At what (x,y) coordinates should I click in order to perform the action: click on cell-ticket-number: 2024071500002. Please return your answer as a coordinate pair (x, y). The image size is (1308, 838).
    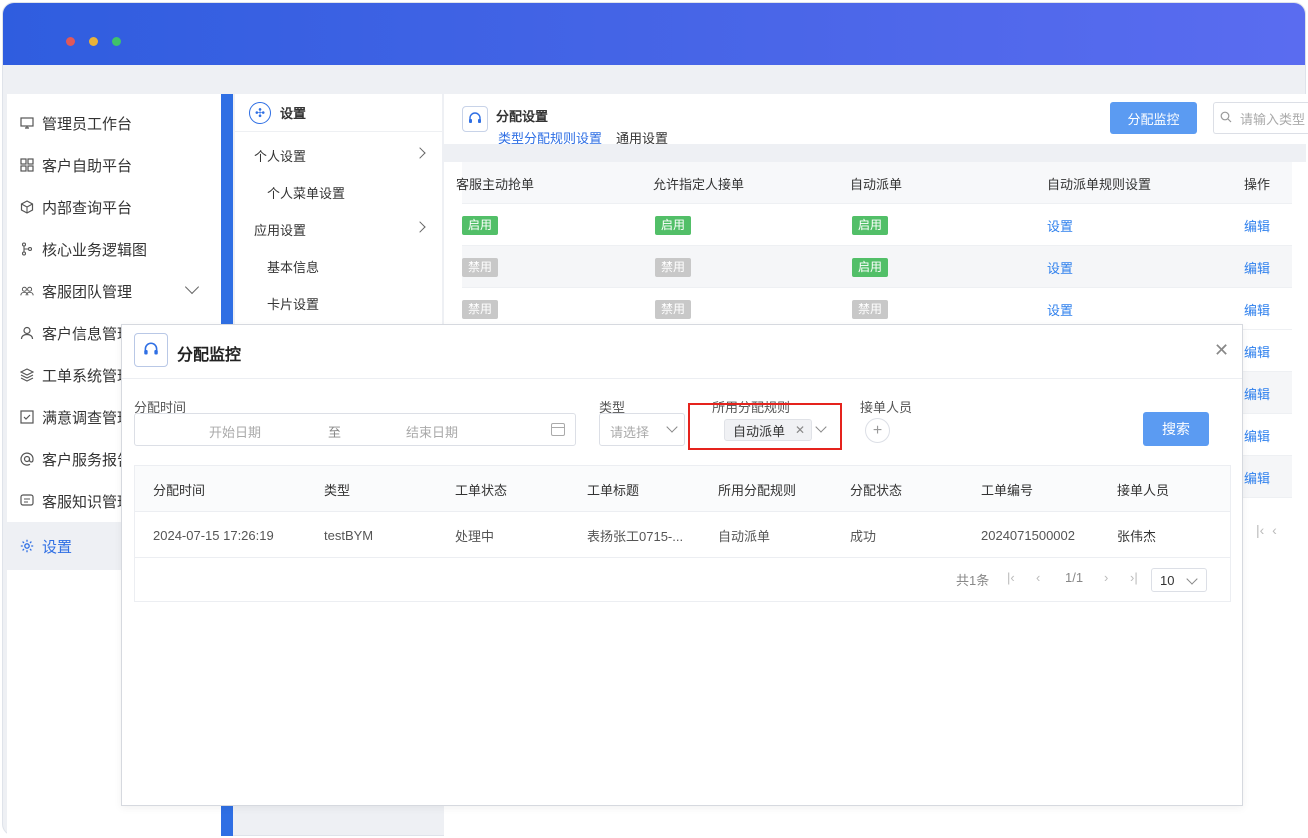
    Looking at the image, I should click on (1028, 535).